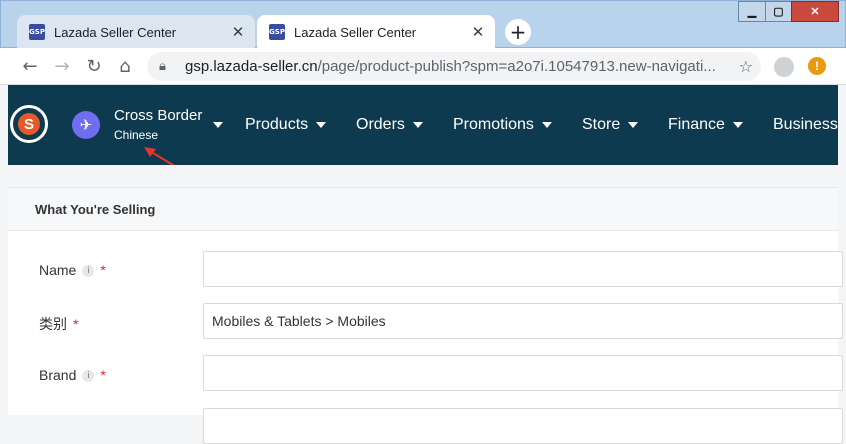 Image resolution: width=846 pixels, height=444 pixels. Describe the element at coordinates (277, 124) in the screenshot. I see `nav-label: Products` at that location.